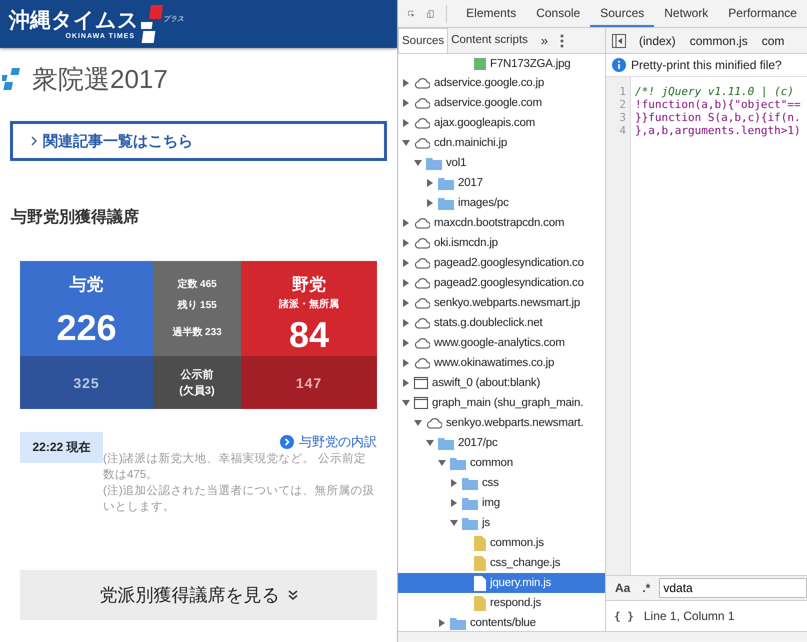  What do you see at coordinates (501, 583) in the screenshot?
I see `tree-item: jquery.min.js` at bounding box center [501, 583].